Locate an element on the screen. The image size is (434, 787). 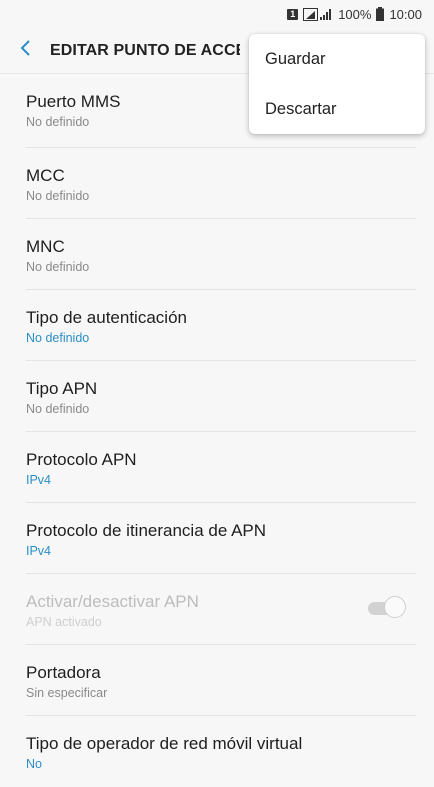
setting-mcc: MCC No definido is located at coordinates (217, 183).